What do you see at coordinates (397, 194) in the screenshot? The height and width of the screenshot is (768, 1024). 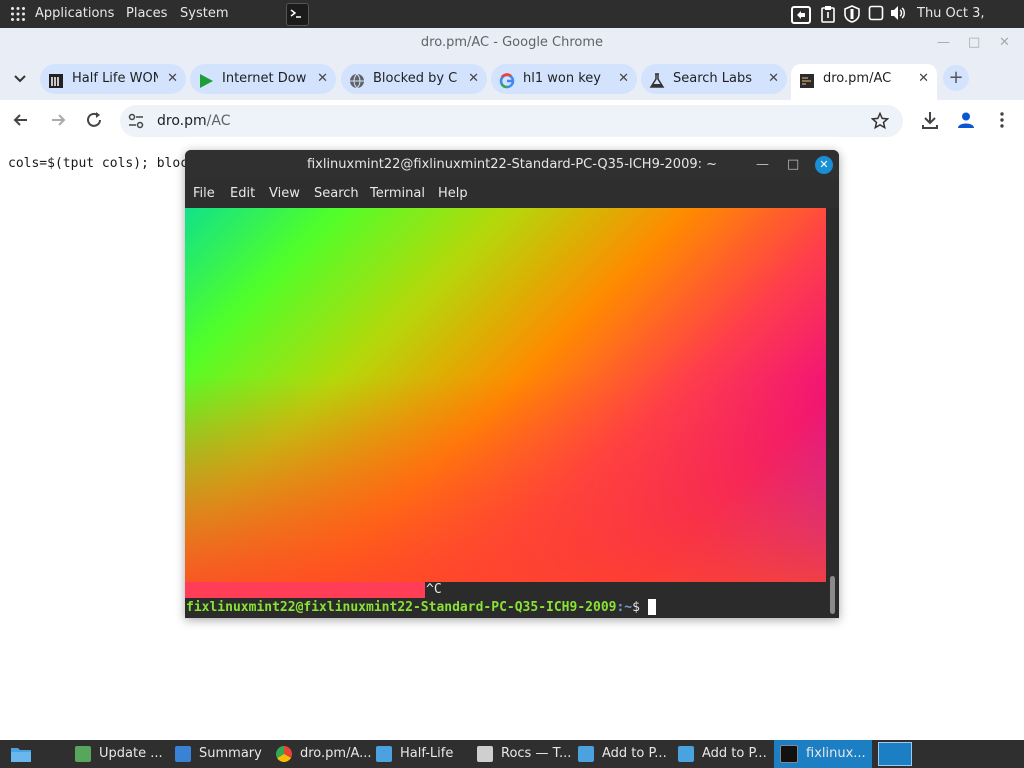 I see `terminal-menu-terminal: Terminal` at bounding box center [397, 194].